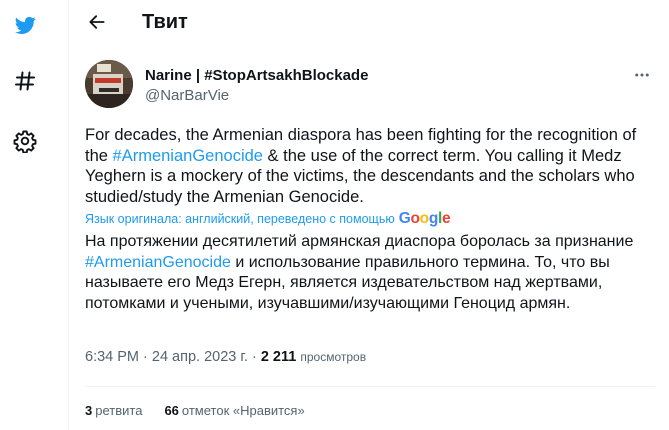 The height and width of the screenshot is (430, 669). I want to click on retweets-label: ретвита, so click(119, 410).